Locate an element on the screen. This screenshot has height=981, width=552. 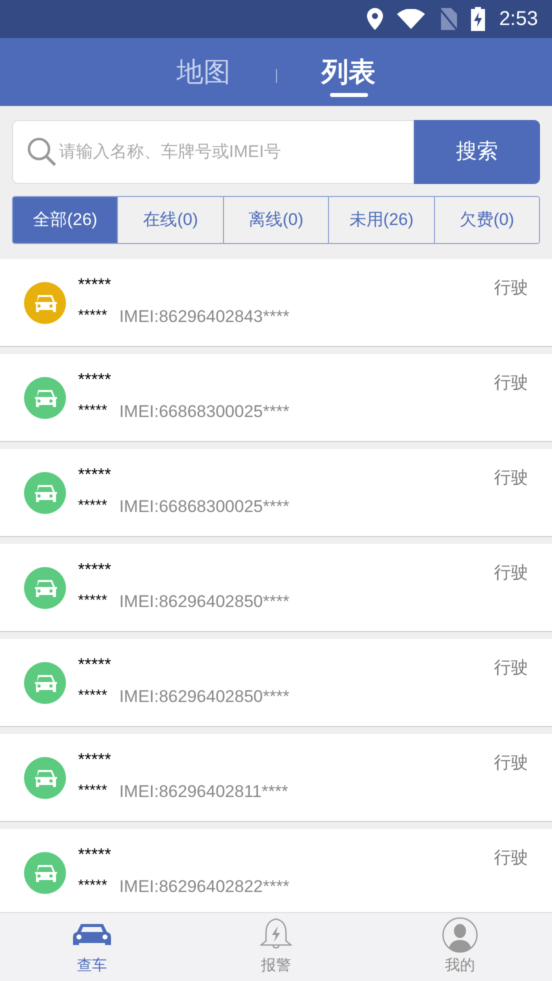
location-icon is located at coordinates (375, 19).